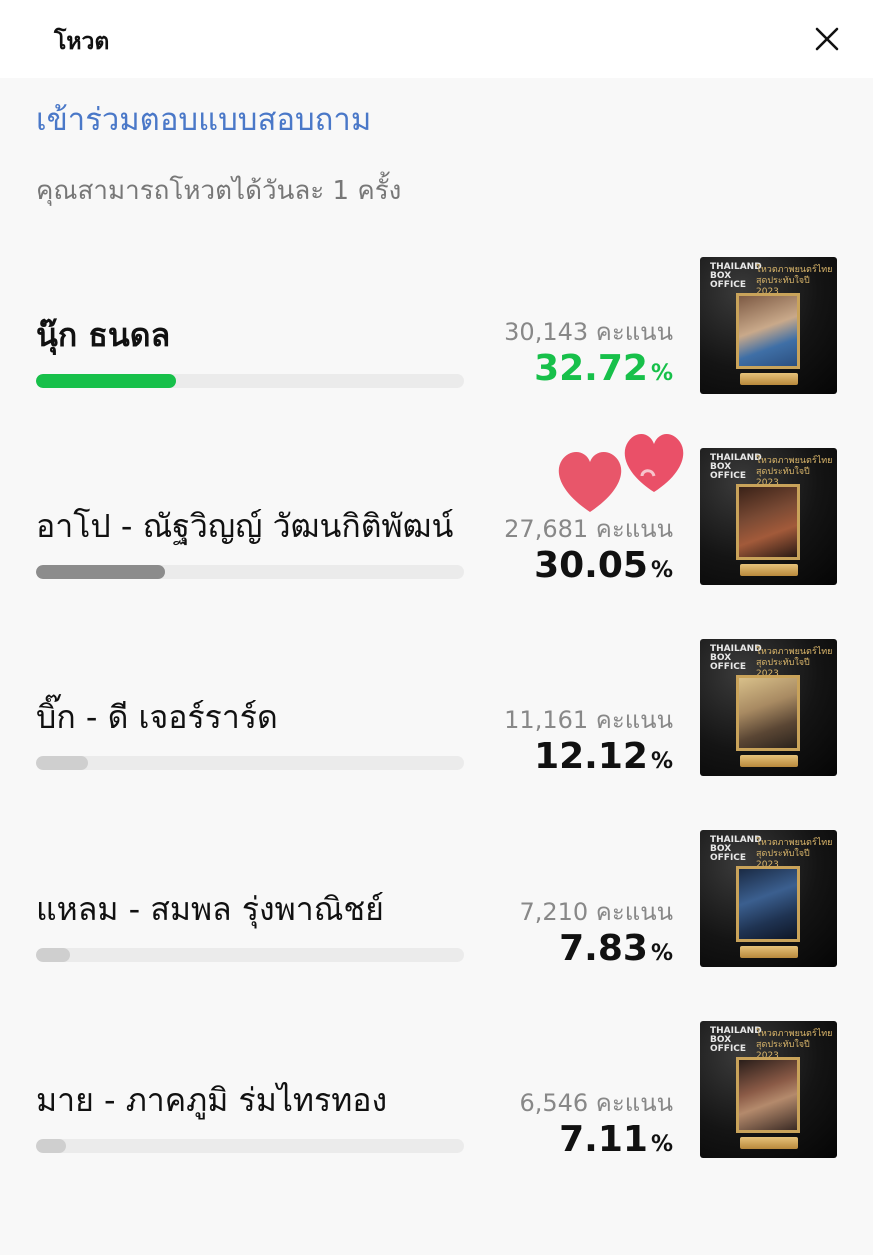  I want to click on vote-percent: 12.12%, so click(543, 756).